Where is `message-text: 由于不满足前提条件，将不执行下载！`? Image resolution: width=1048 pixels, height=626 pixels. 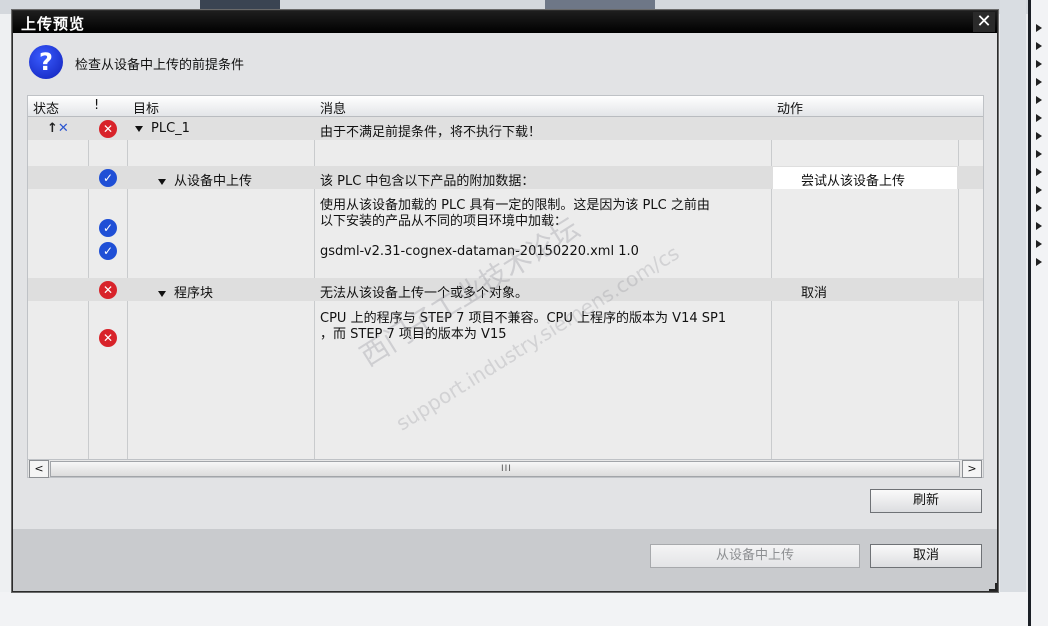
message-text: 由于不满足前提条件，将不执行下载！ is located at coordinates (431, 132).